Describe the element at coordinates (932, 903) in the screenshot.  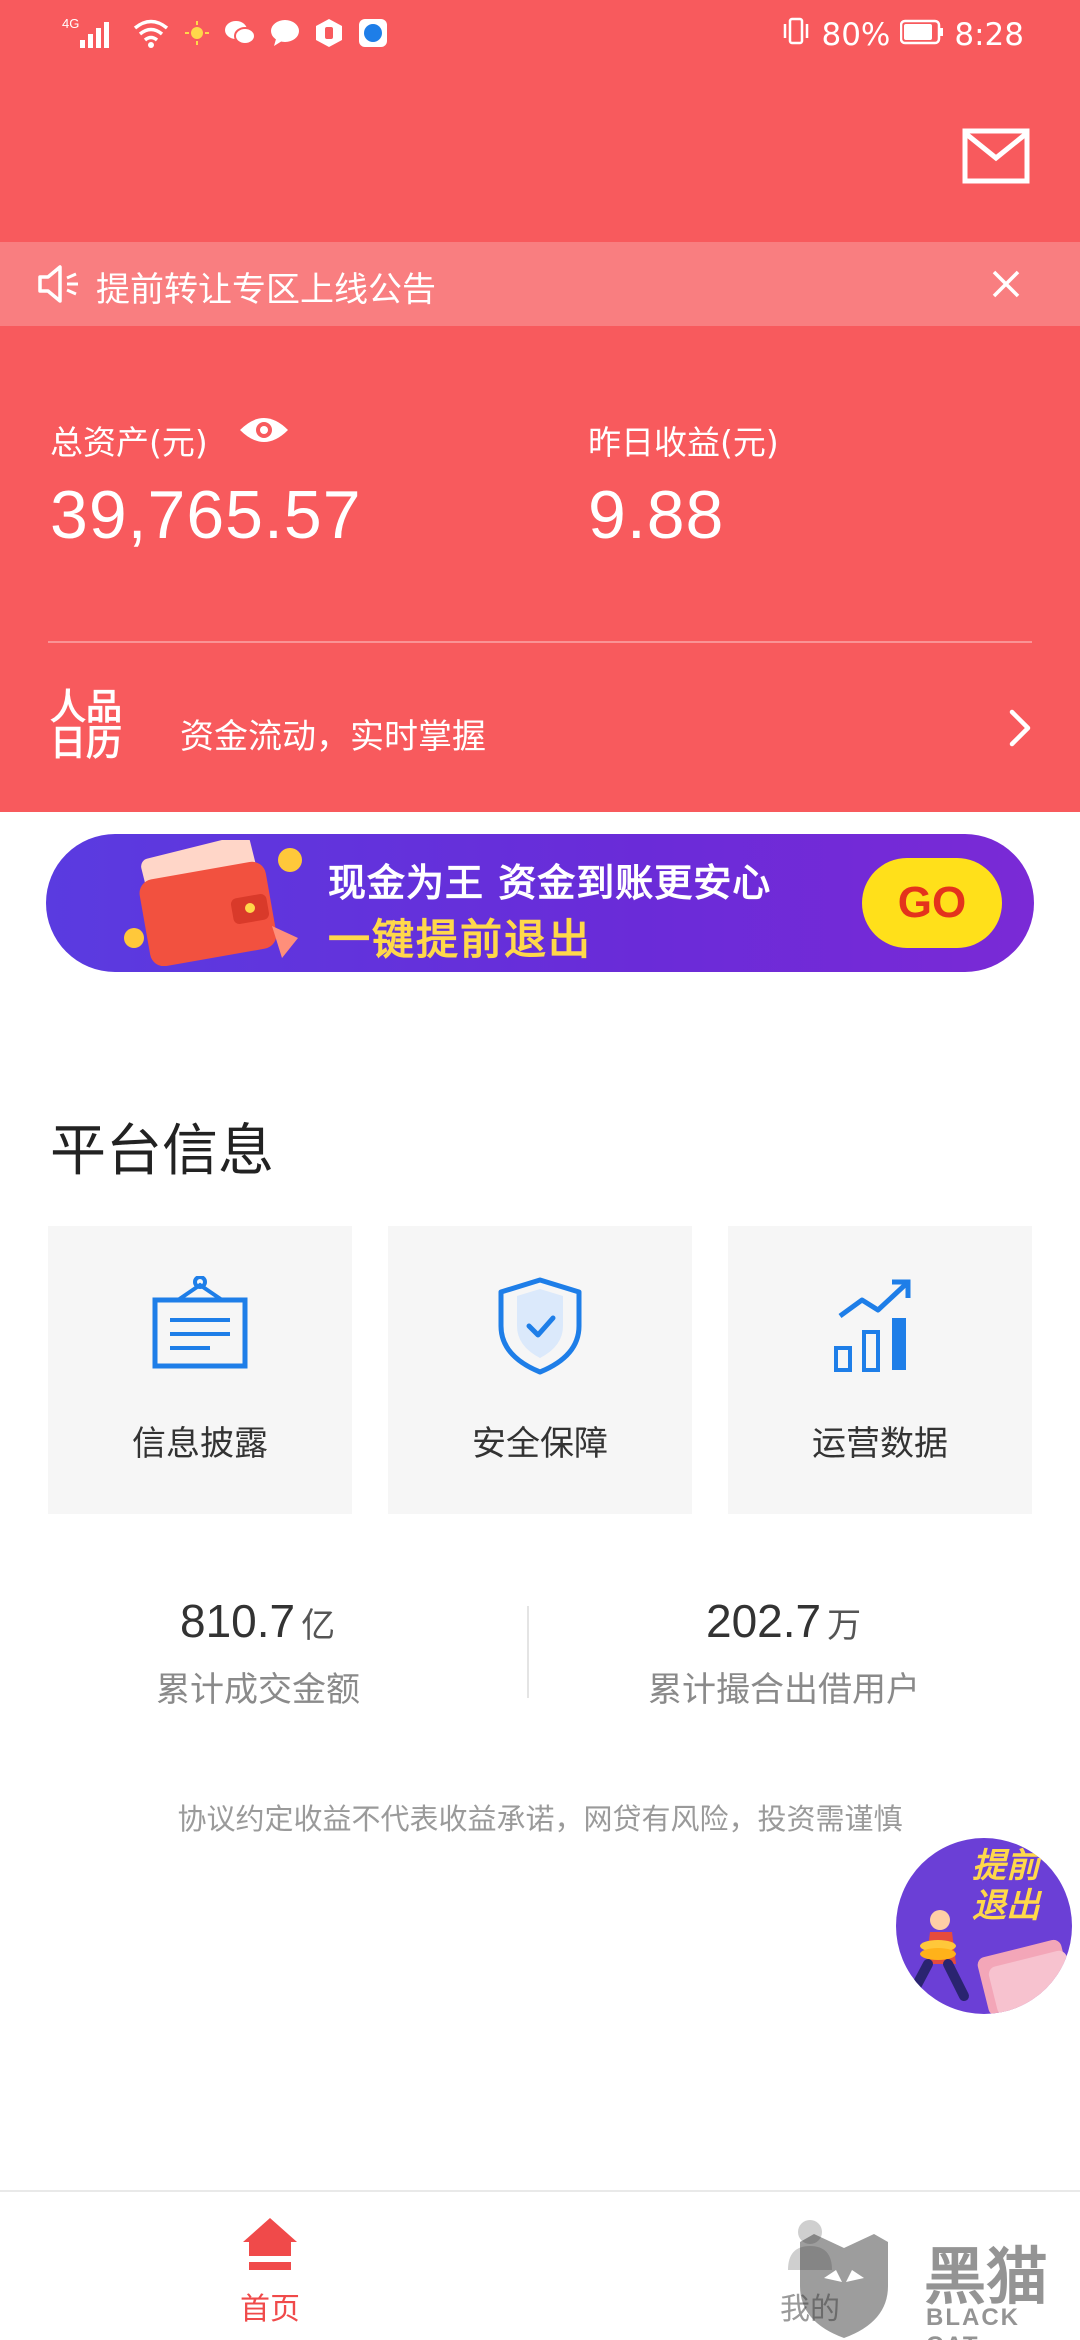
I see `go-button: GO` at that location.